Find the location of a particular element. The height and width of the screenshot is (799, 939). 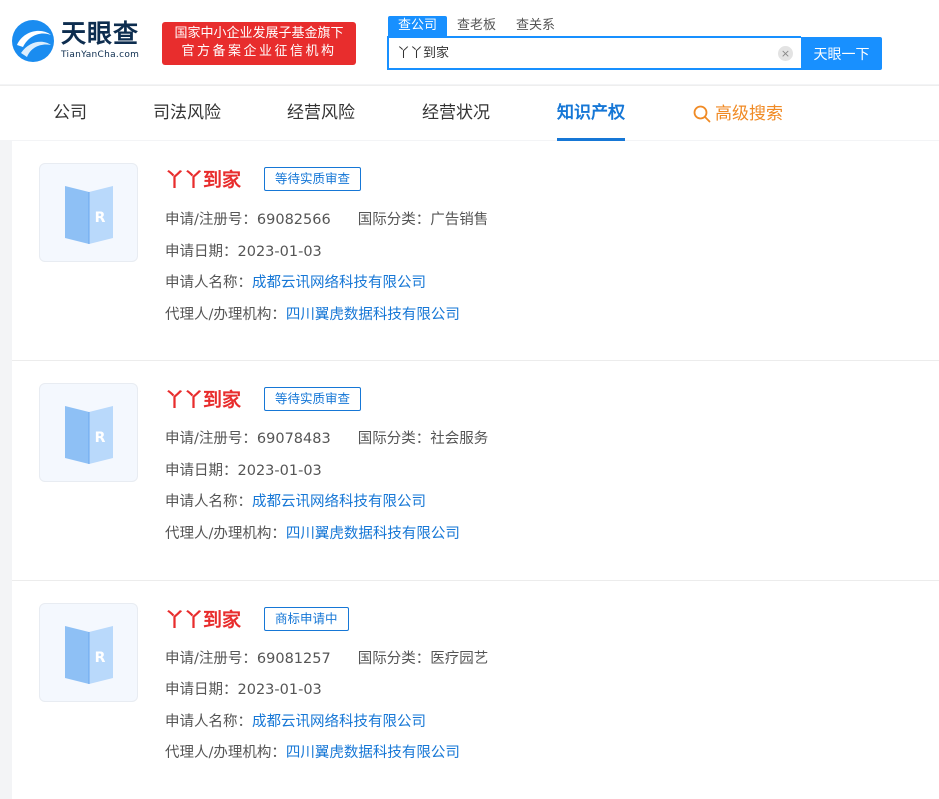

reg-row: 申请/注册号：69082566 国际分类：广告销售 is located at coordinates (326, 220).